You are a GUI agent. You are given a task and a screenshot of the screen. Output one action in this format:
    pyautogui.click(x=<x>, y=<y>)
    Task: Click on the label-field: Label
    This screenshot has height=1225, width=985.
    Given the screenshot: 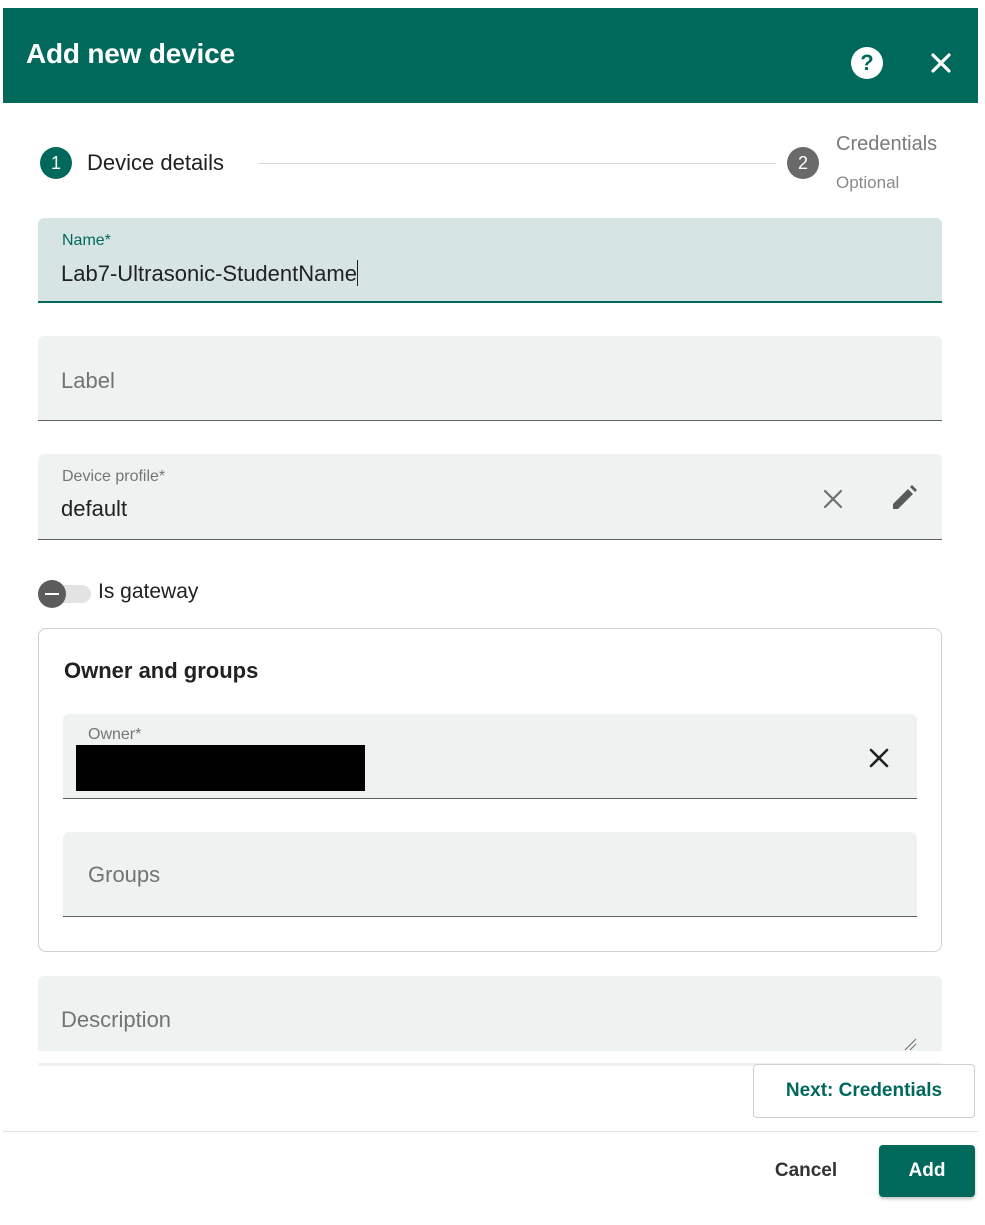 What is the action you would take?
    pyautogui.click(x=490, y=378)
    